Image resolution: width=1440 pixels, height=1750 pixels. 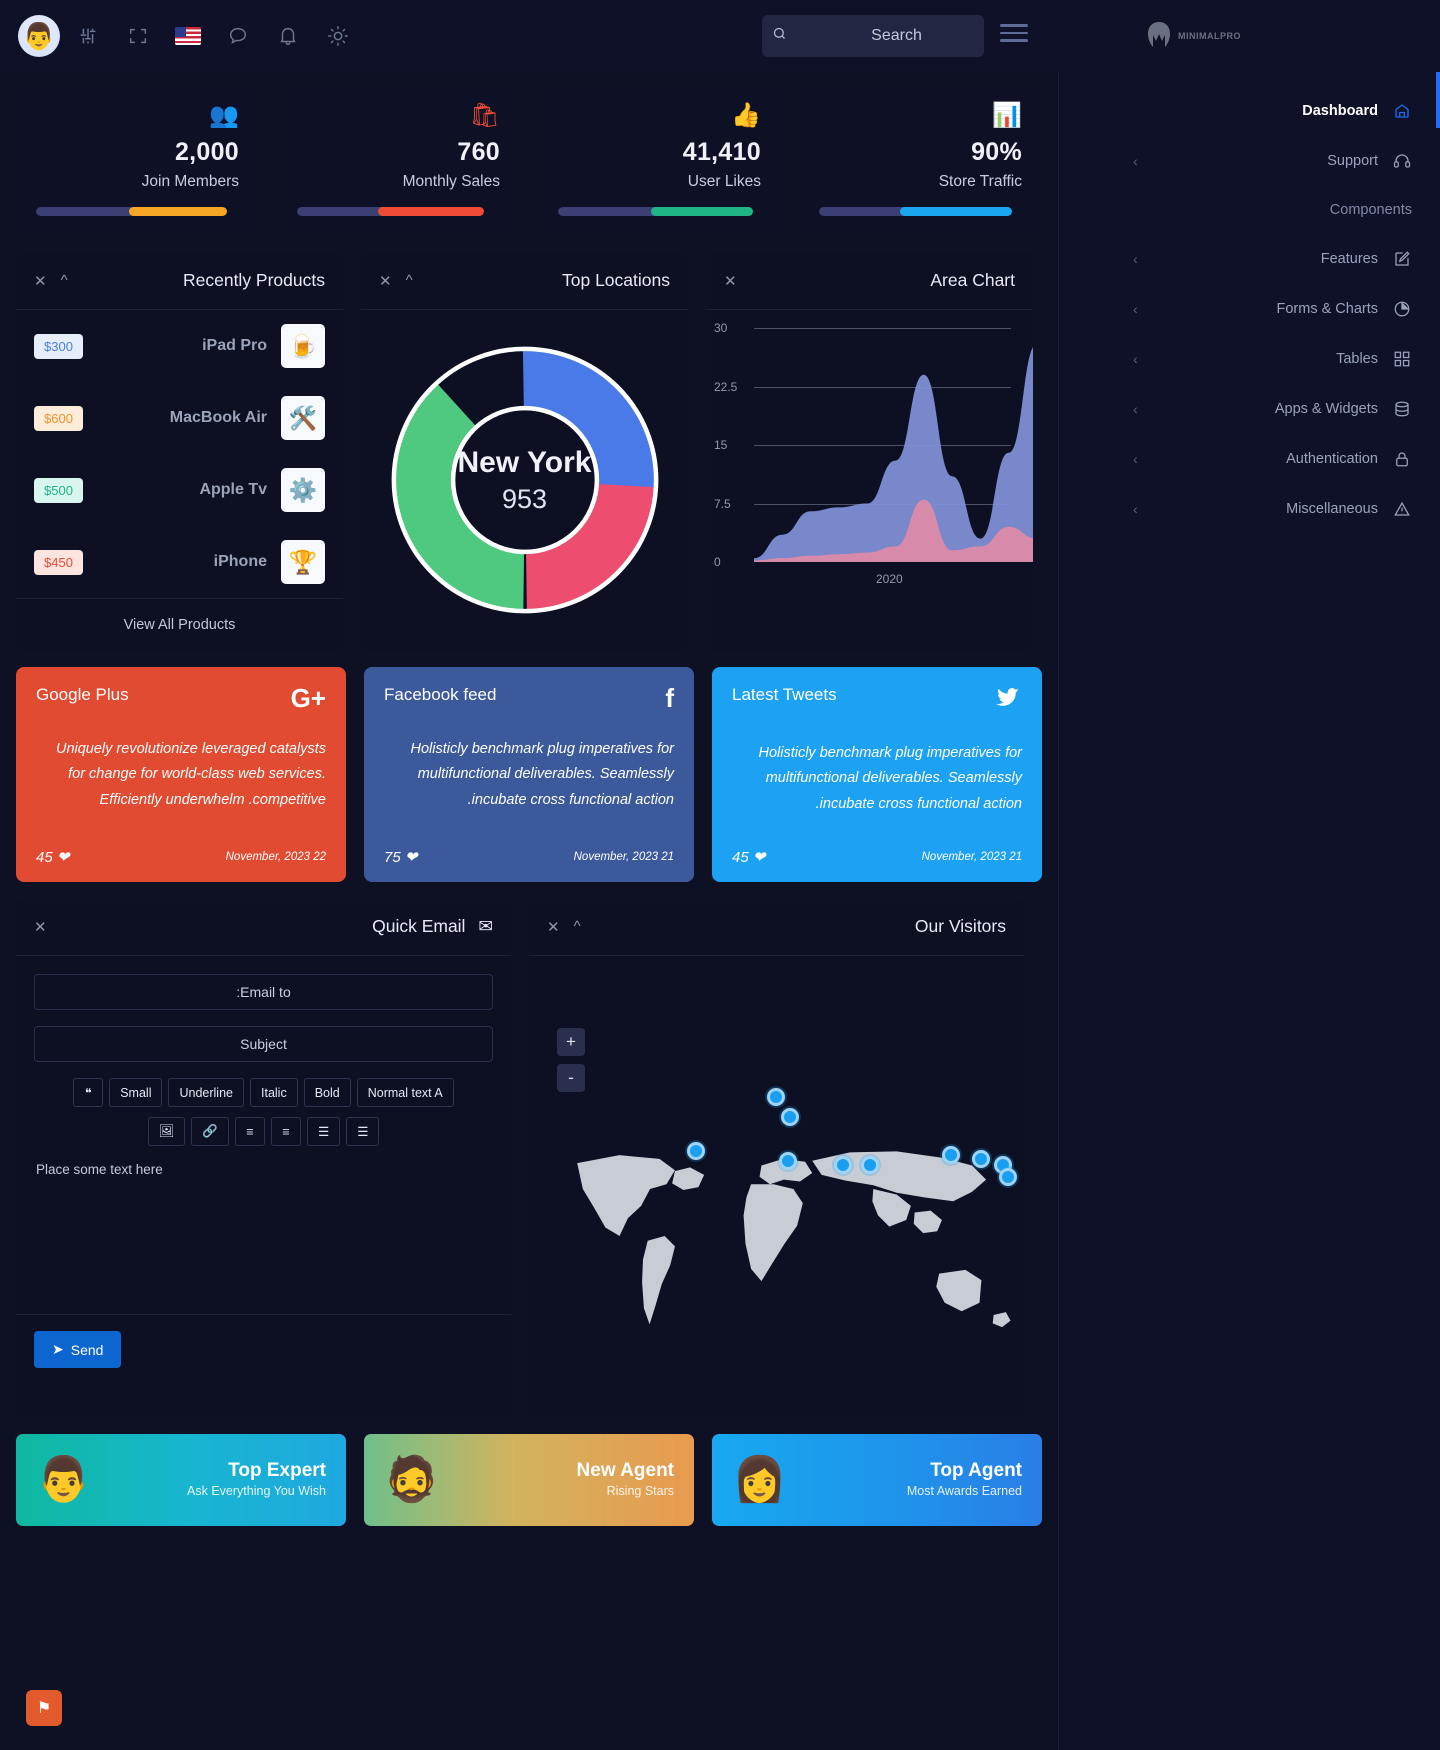 What do you see at coordinates (451, 181) in the screenshot?
I see `stat-label: Monthly Sales` at bounding box center [451, 181].